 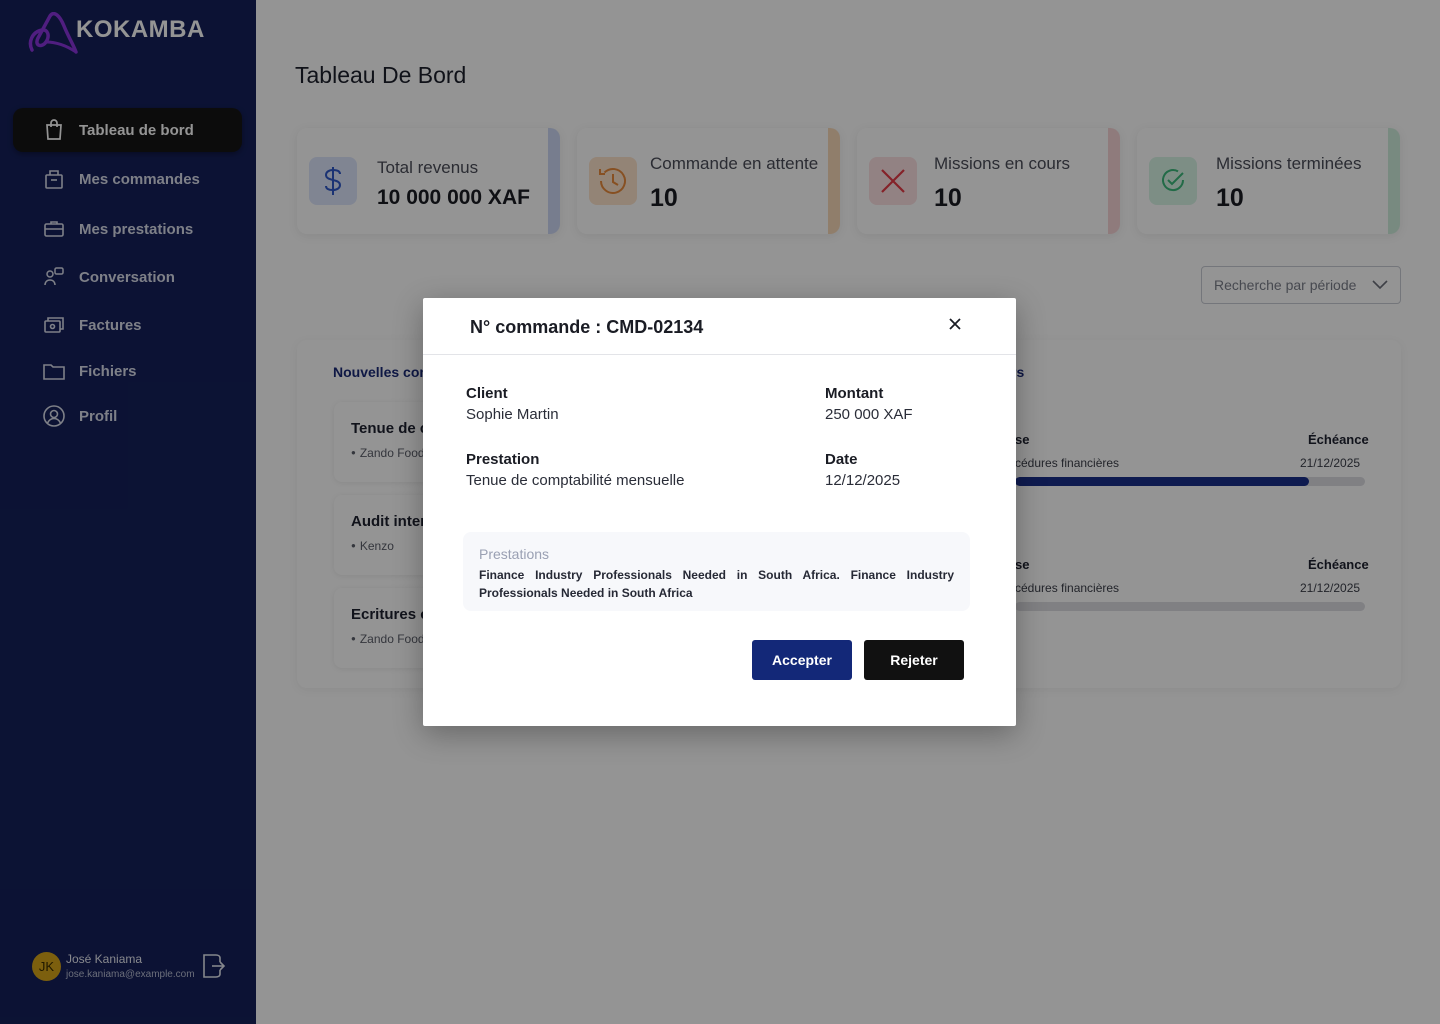 I want to click on description-label: Prestations, so click(x=514, y=554).